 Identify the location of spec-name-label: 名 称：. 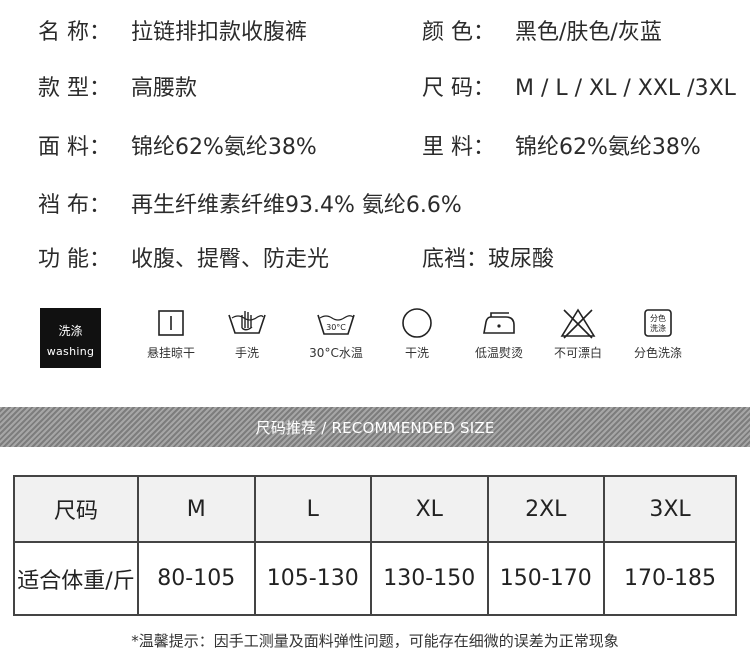
(74, 32).